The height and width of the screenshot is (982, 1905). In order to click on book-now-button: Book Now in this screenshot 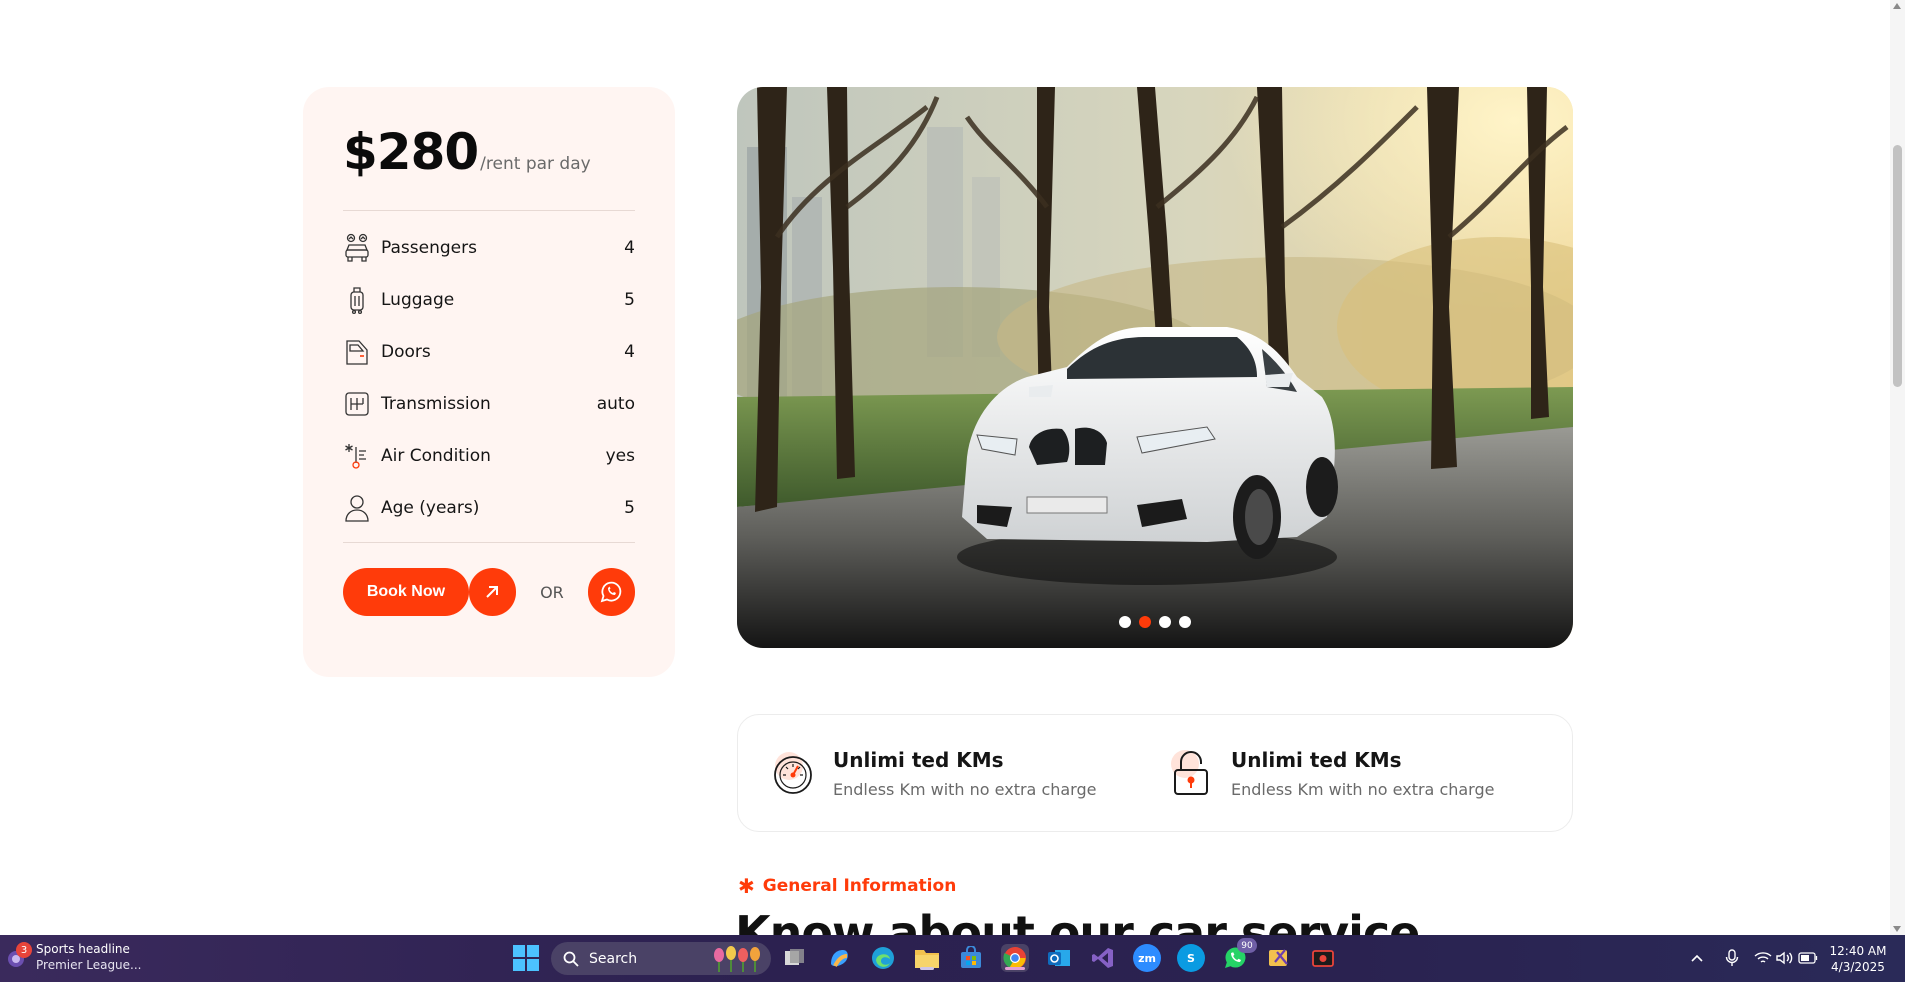, I will do `click(406, 592)`.